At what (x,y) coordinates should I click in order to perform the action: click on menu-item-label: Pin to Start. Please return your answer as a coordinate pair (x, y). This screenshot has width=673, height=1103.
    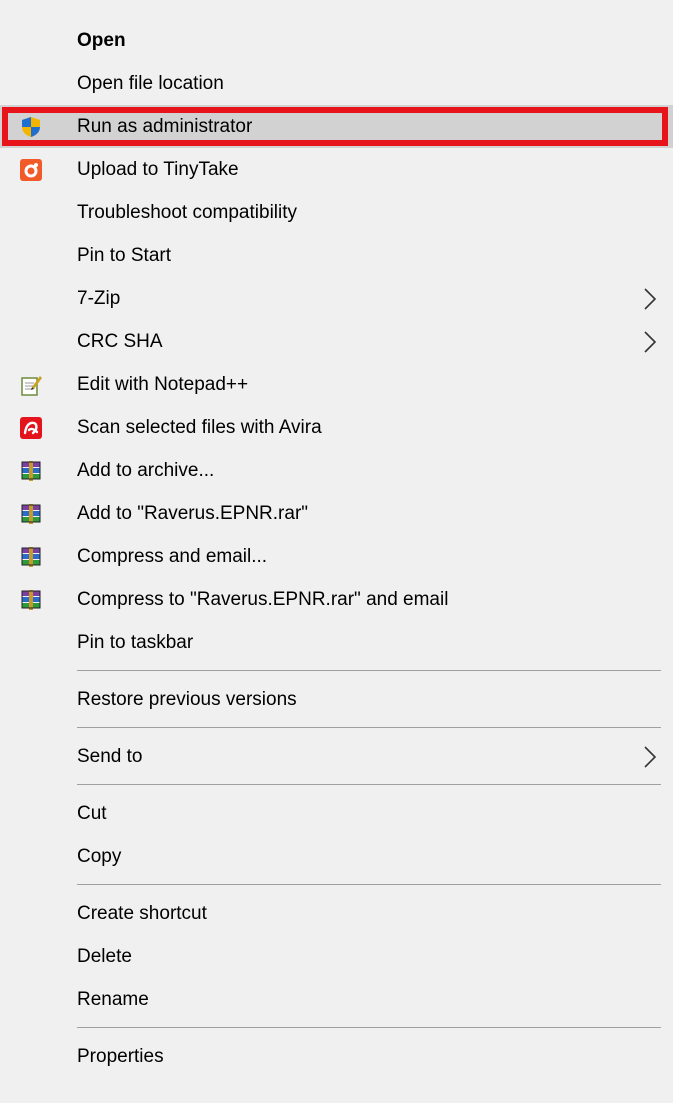
    Looking at the image, I should click on (124, 255).